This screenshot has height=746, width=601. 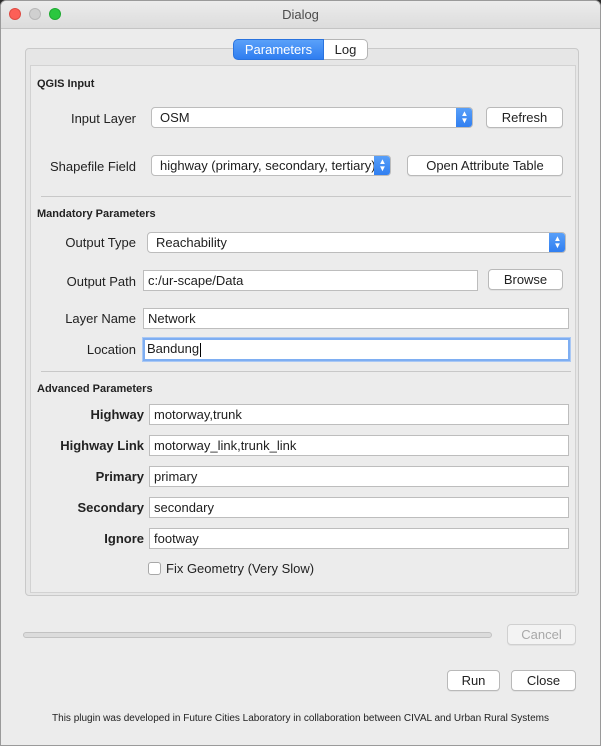 I want to click on tab-log: Log, so click(x=346, y=49).